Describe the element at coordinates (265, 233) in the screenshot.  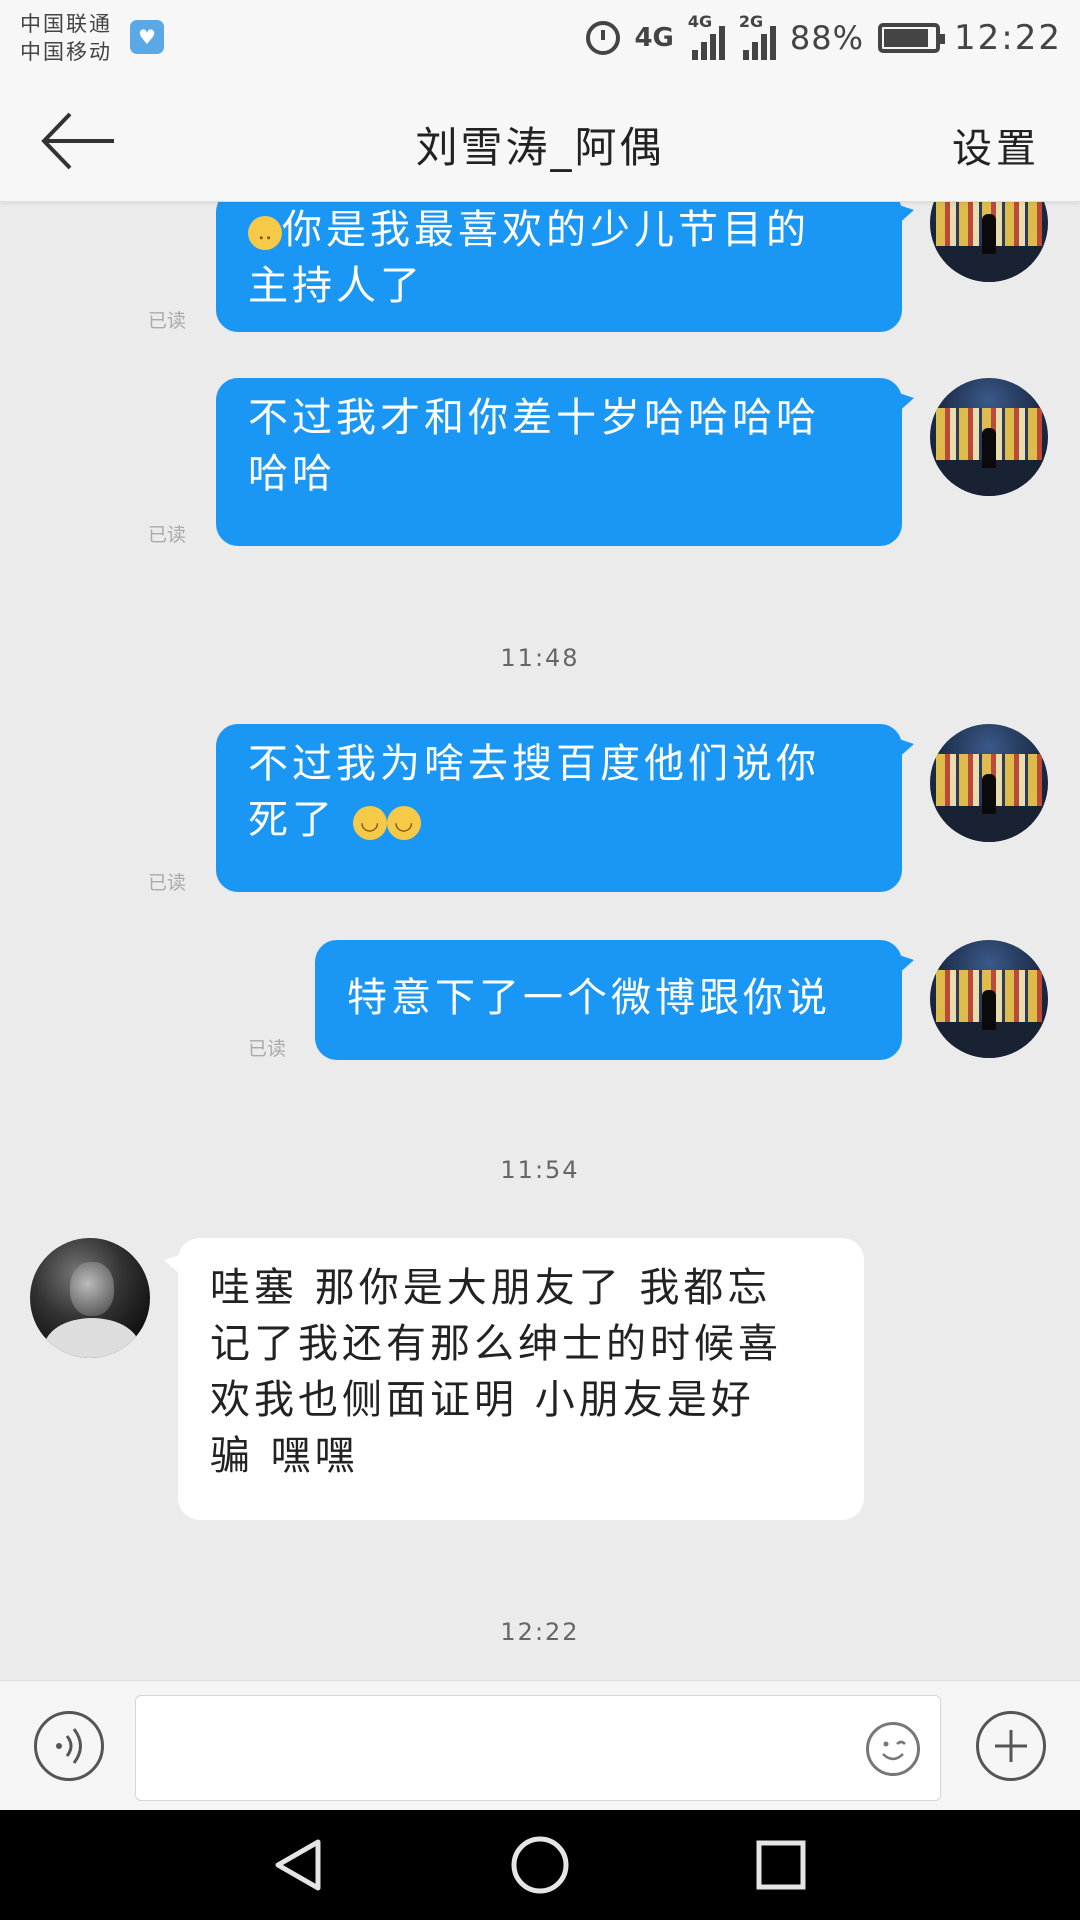
I see `worried-face-emoji: ‥` at that location.